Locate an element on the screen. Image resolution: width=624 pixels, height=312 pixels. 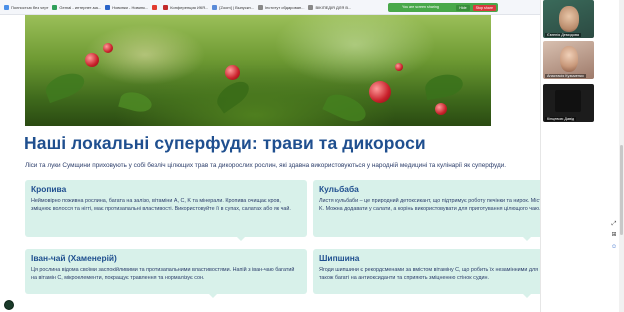
screen-share-status: You are screen sharing is located at coordinates (420, 7).